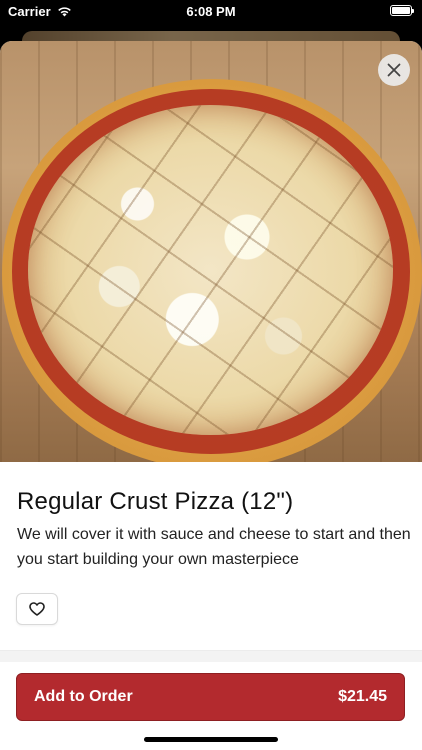  Describe the element at coordinates (211, 739) in the screenshot. I see `home-indicator` at that location.